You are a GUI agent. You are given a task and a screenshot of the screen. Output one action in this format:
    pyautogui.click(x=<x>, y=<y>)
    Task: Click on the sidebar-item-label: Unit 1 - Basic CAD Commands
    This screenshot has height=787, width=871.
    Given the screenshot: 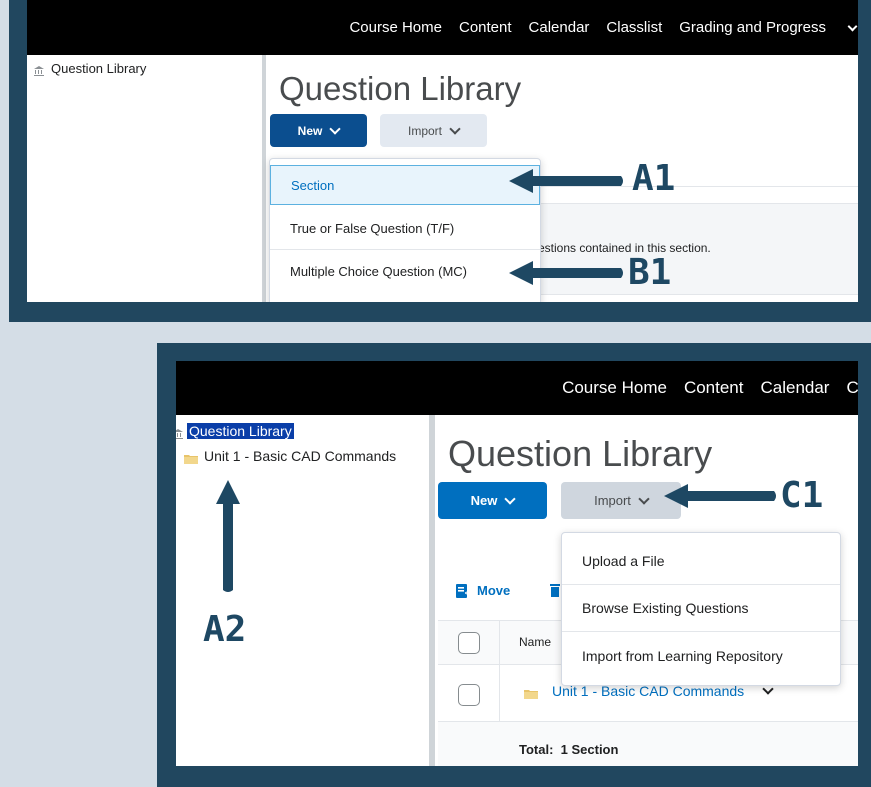 What is the action you would take?
    pyautogui.click(x=300, y=456)
    